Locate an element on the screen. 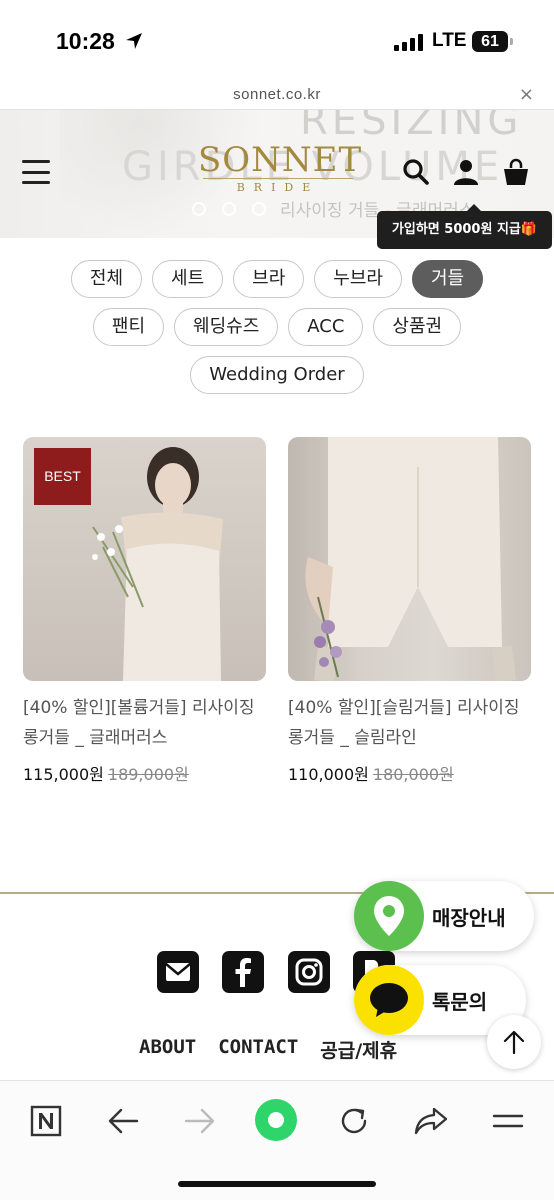 The width and height of the screenshot is (554, 1200). scroll-top-button is located at coordinates (514, 1042).